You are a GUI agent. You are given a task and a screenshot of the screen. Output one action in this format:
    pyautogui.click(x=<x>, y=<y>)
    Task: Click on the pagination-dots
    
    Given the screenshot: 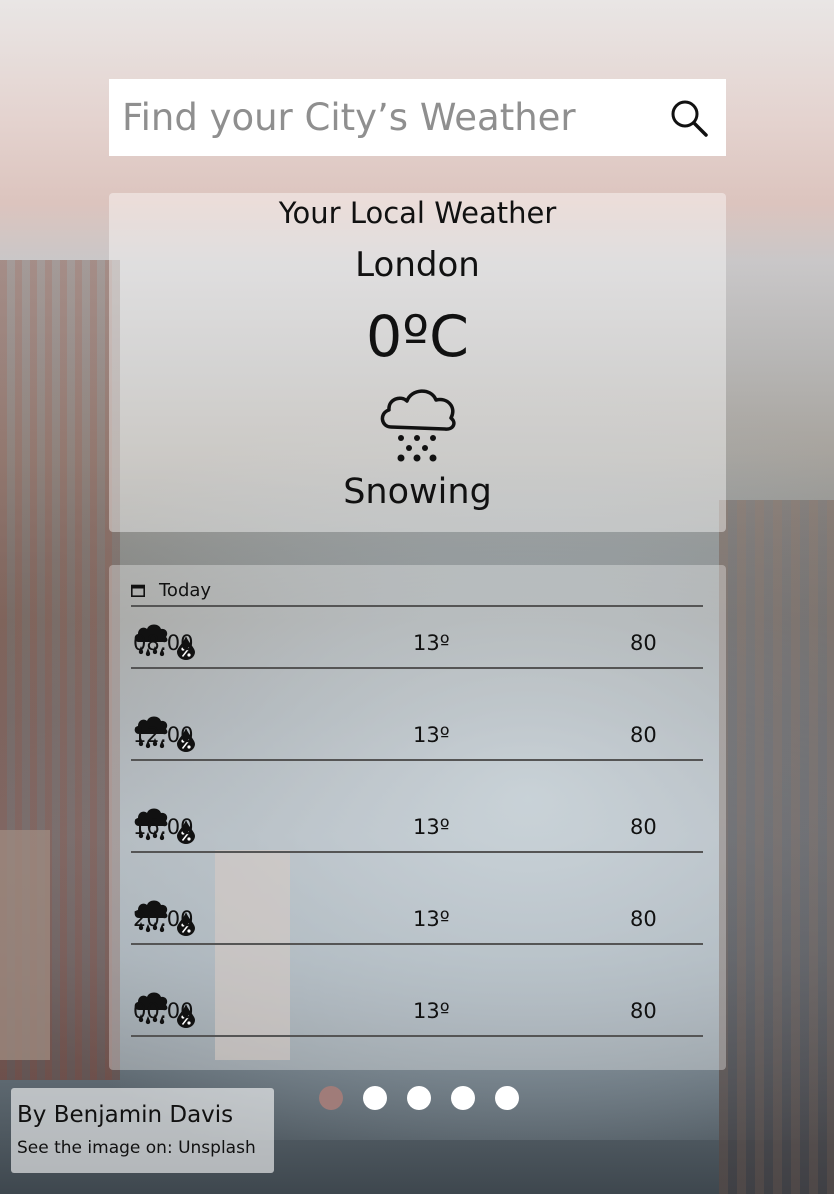 What is the action you would take?
    pyautogui.click(x=419, y=1098)
    